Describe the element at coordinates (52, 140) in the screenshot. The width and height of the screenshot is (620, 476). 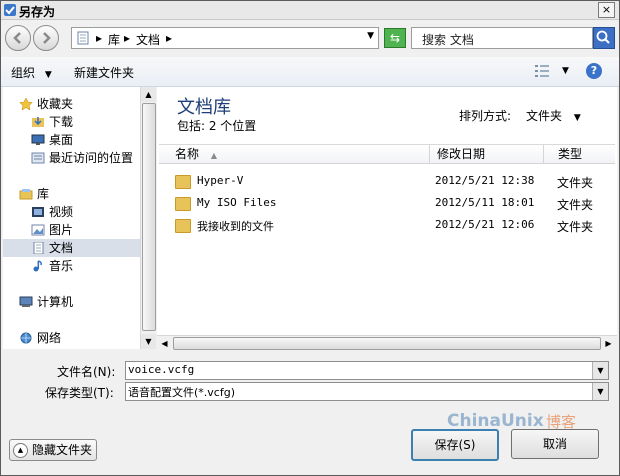
I see `sidebar-item-desktop: 桌面` at that location.